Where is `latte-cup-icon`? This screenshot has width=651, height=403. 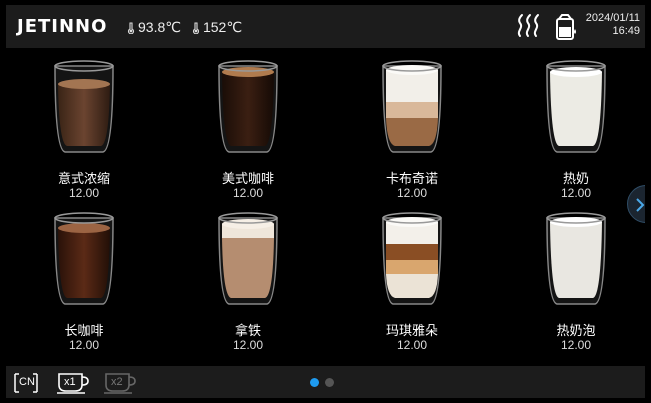 latte-cup-icon is located at coordinates (248, 258).